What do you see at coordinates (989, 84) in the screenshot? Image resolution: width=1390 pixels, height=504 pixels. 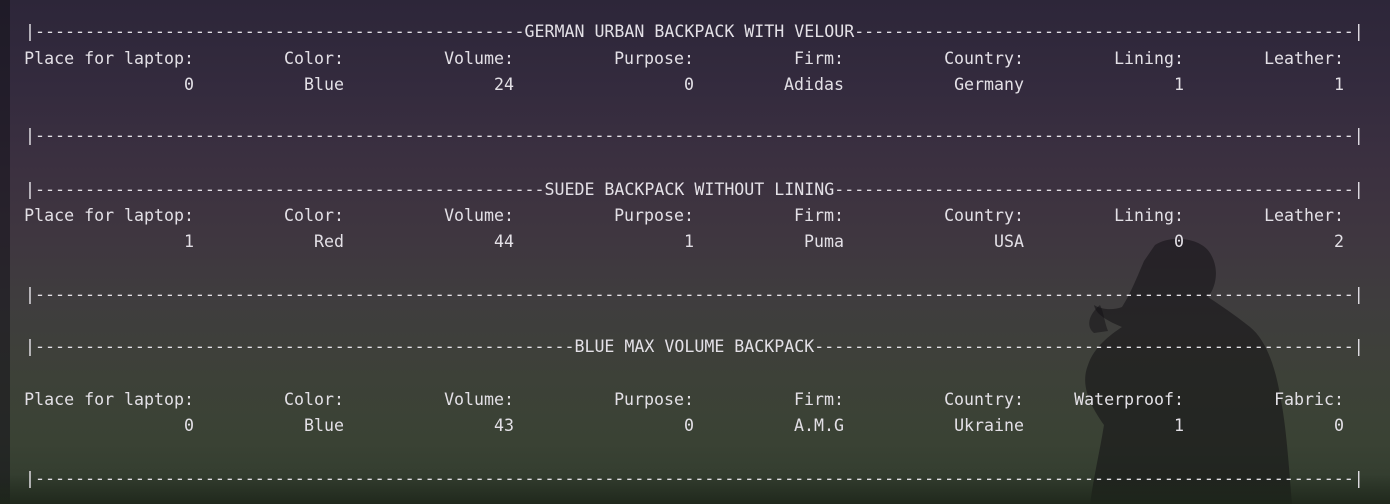 I see `column-value: Germany` at bounding box center [989, 84].